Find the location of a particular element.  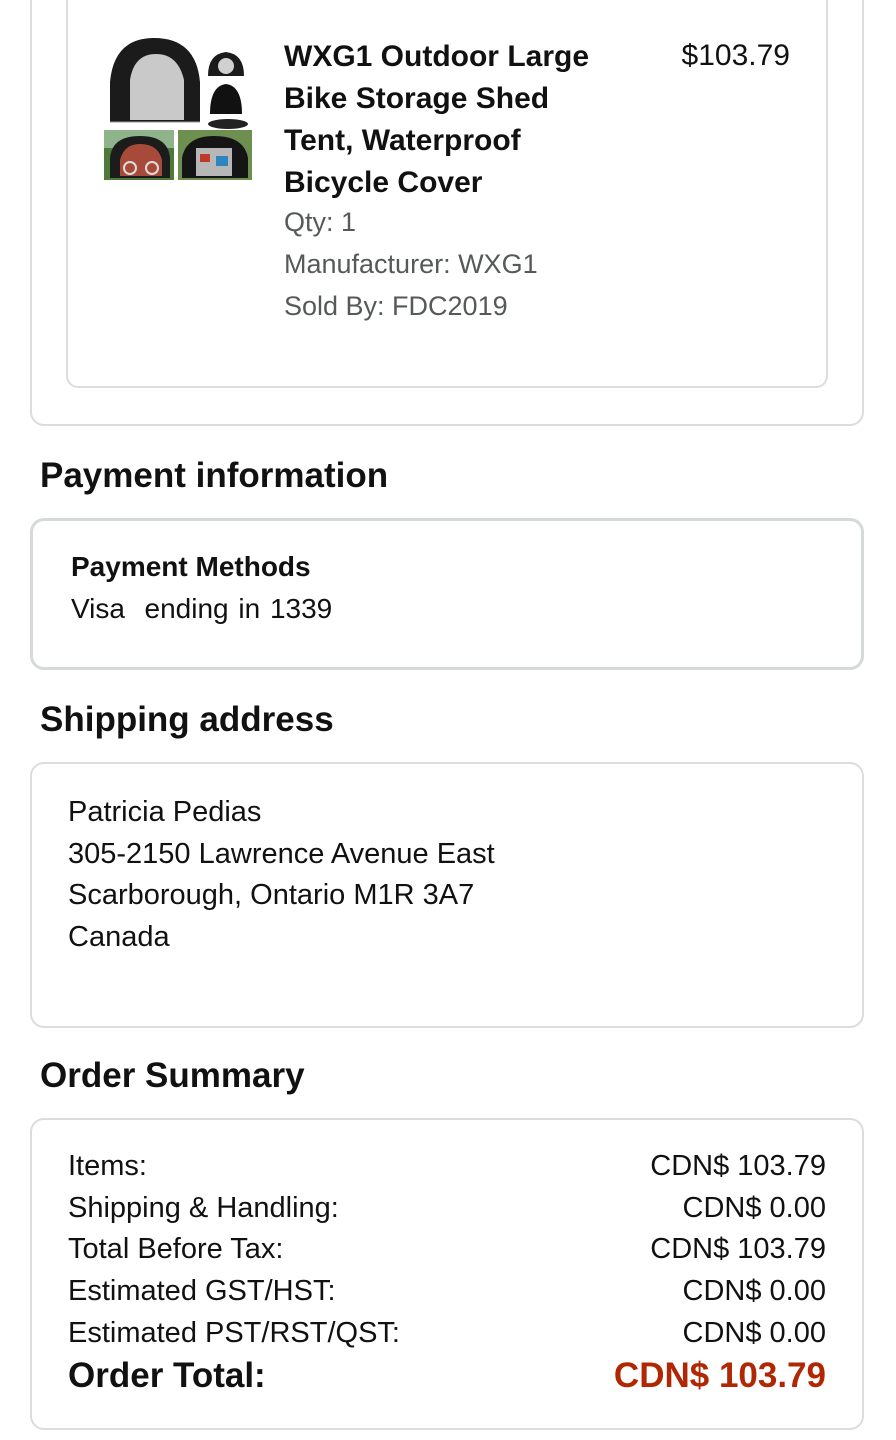

summary-label: Items: is located at coordinates (107, 1166).